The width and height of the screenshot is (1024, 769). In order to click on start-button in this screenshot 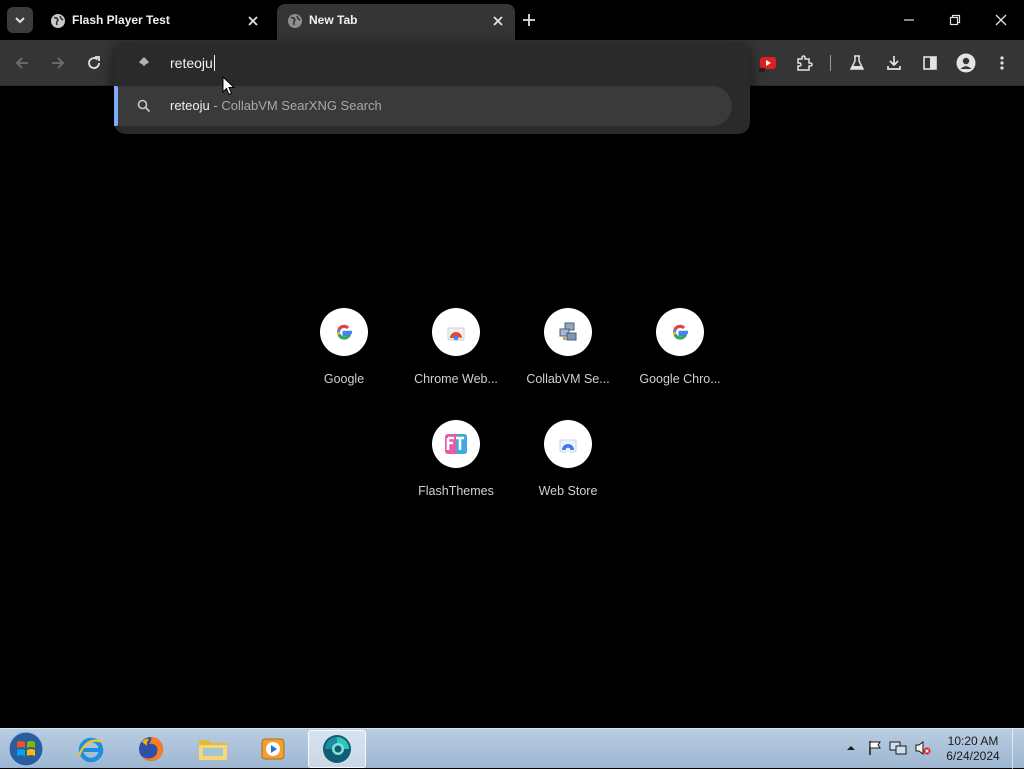, I will do `click(26, 749)`.